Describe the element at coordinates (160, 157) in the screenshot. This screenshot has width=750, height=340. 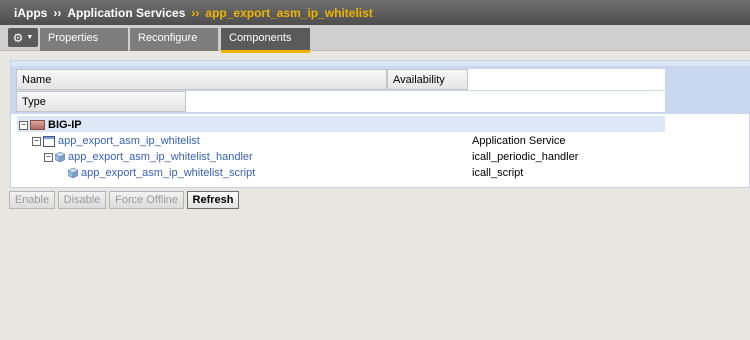
I see `tree-node-link: app_export_asm_ip_whitelist_handler` at that location.